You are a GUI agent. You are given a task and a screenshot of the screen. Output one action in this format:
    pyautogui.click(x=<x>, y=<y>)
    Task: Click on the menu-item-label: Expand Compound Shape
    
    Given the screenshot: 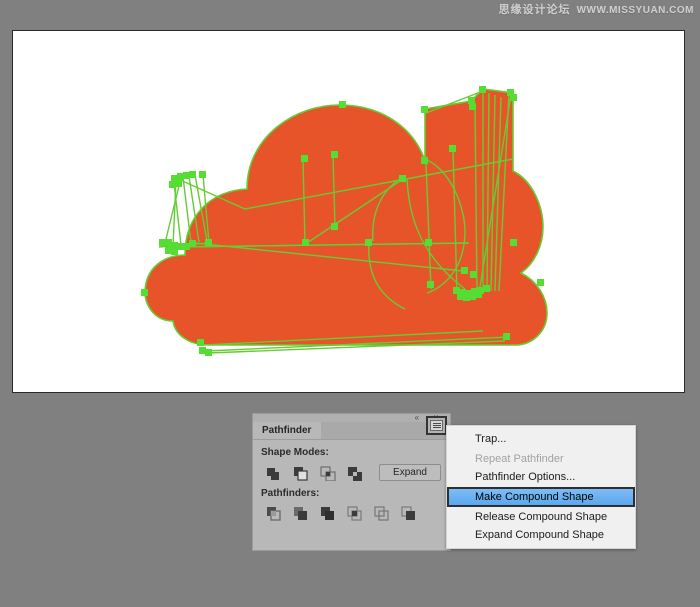 What is the action you would take?
    pyautogui.click(x=540, y=535)
    